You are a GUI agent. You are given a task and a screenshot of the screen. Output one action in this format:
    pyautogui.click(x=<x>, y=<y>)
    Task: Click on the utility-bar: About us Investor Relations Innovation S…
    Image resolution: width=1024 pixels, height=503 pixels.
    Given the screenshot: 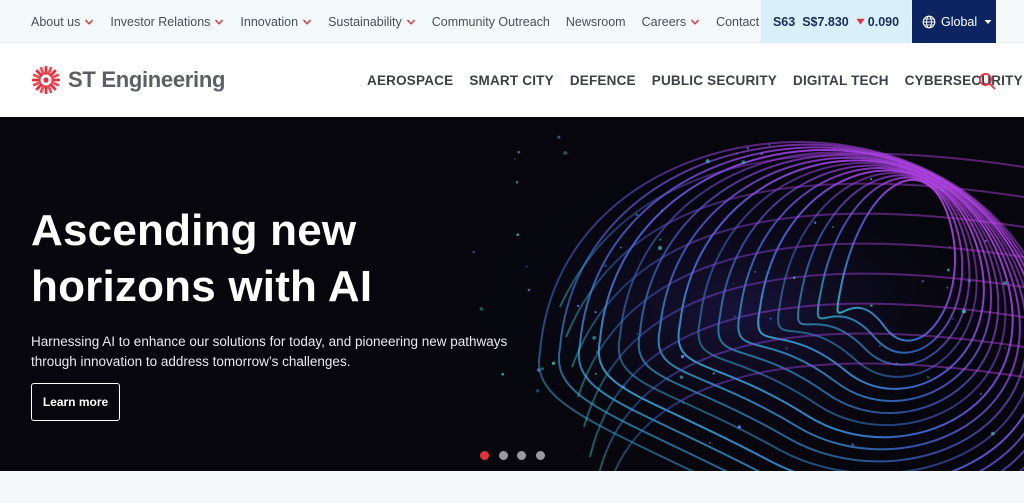 What is the action you would take?
    pyautogui.click(x=512, y=21)
    